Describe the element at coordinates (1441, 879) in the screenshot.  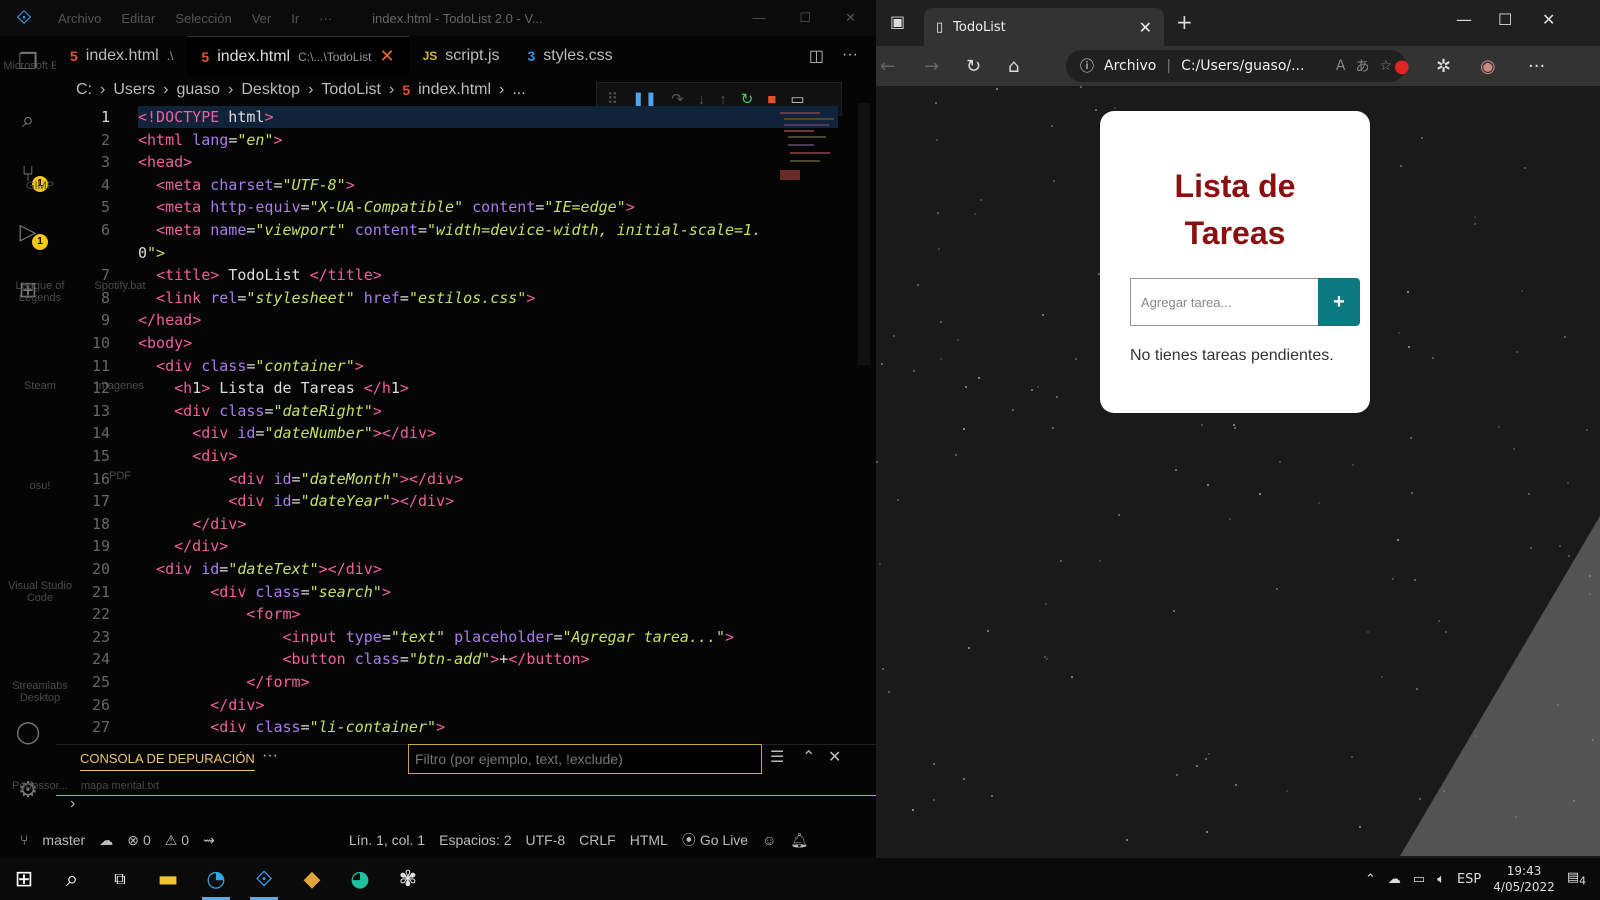
I see `volume-icon: 🔈︎` at that location.